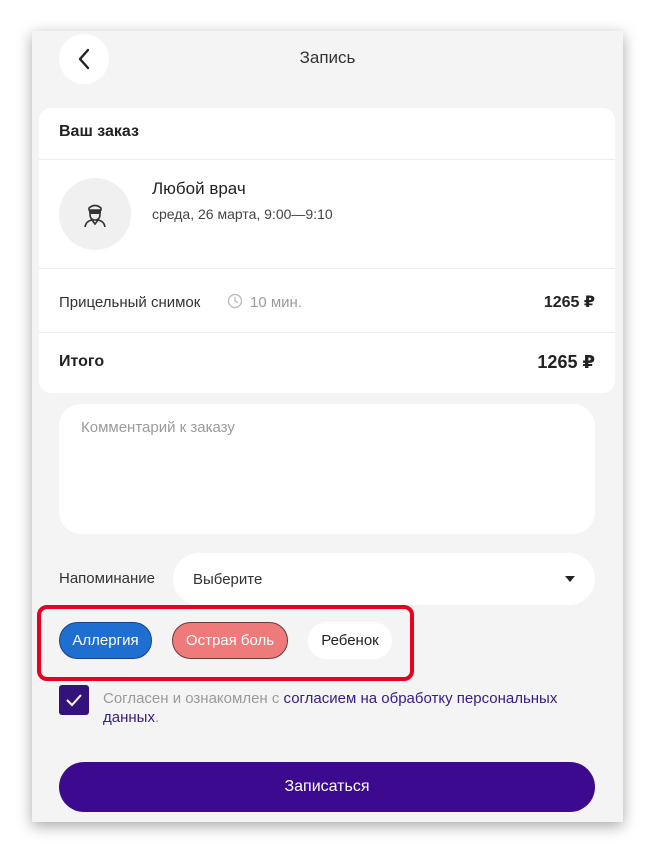 The image size is (655, 865). Describe the element at coordinates (384, 579) in the screenshot. I see `reminder-select: Выберите` at that location.